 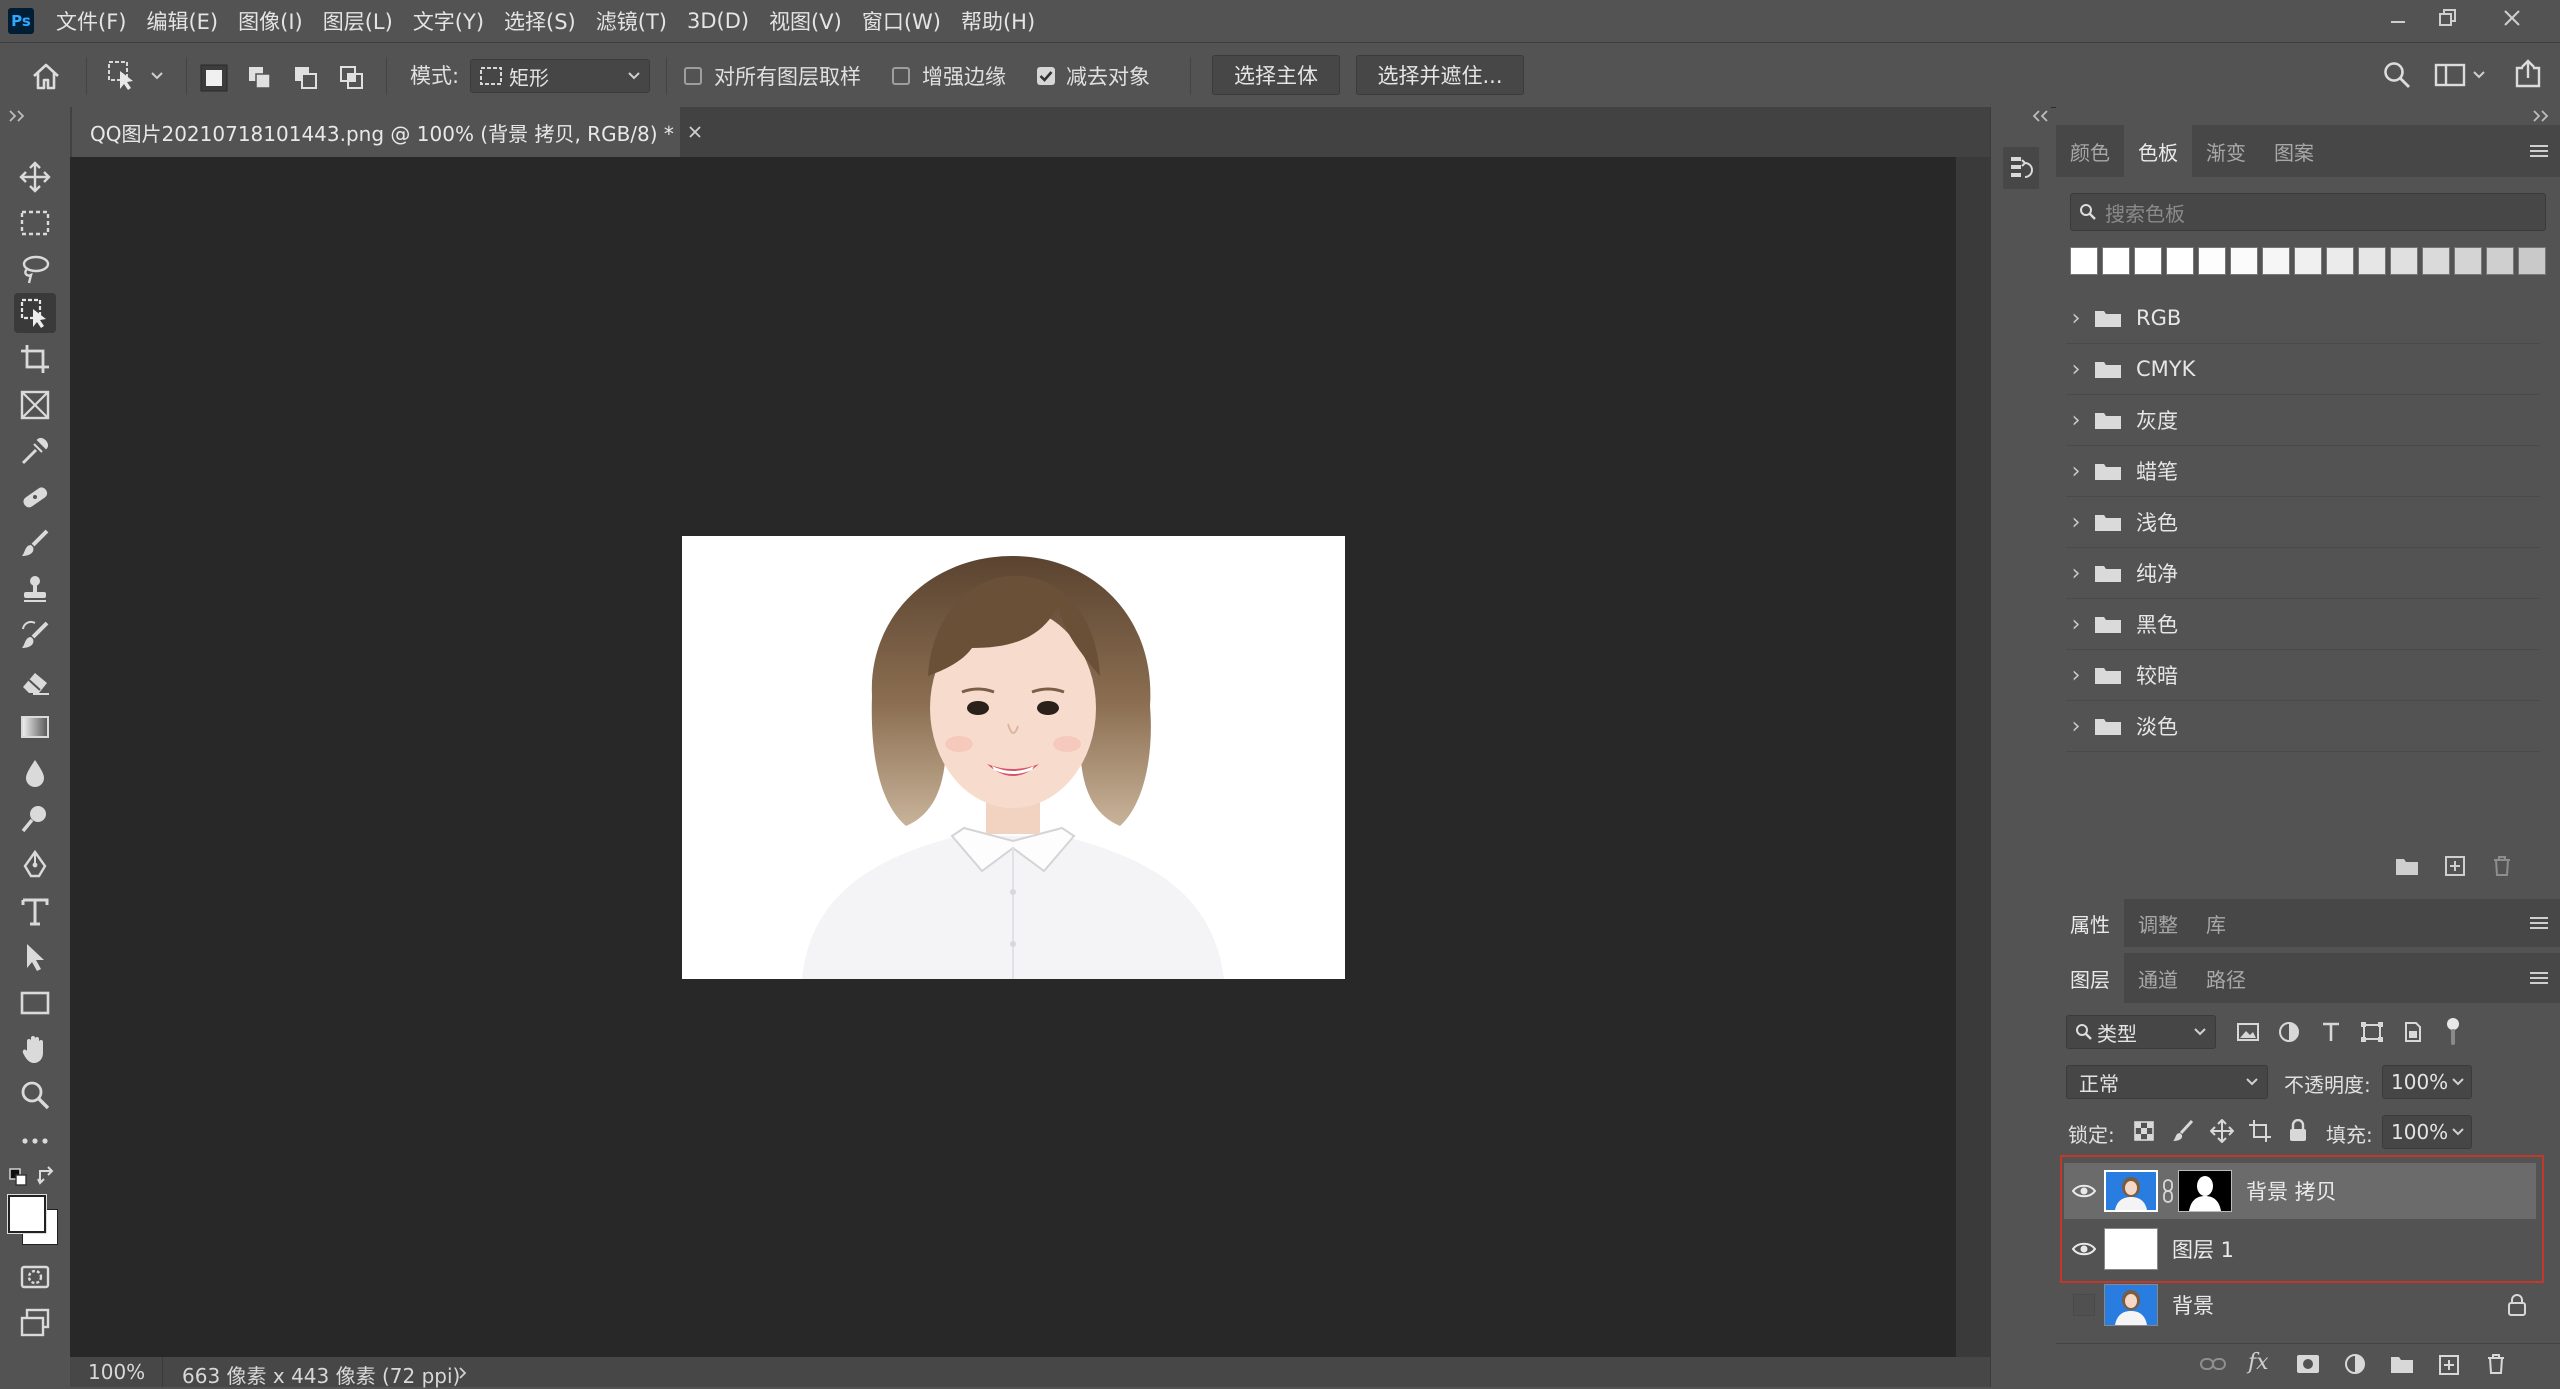 I want to click on frame-tool-icon, so click(x=35, y=405).